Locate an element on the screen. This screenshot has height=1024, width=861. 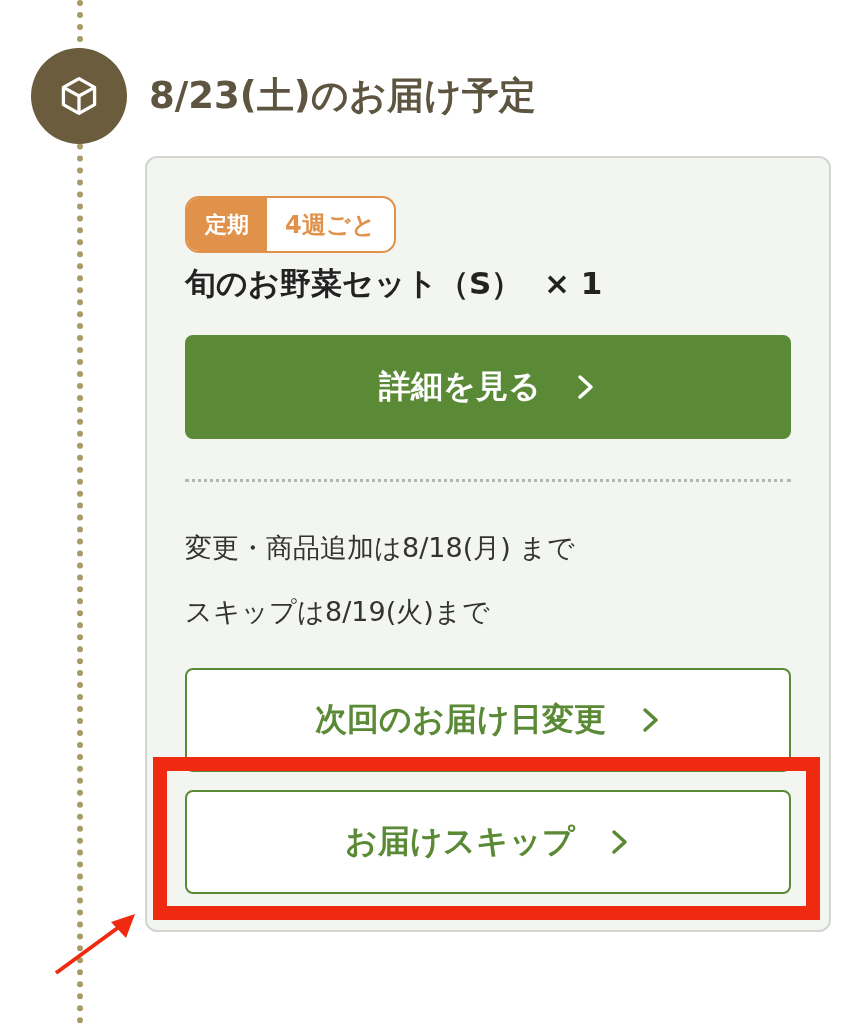
deadline-text: スキップは8/19(火)まで is located at coordinates (338, 612).